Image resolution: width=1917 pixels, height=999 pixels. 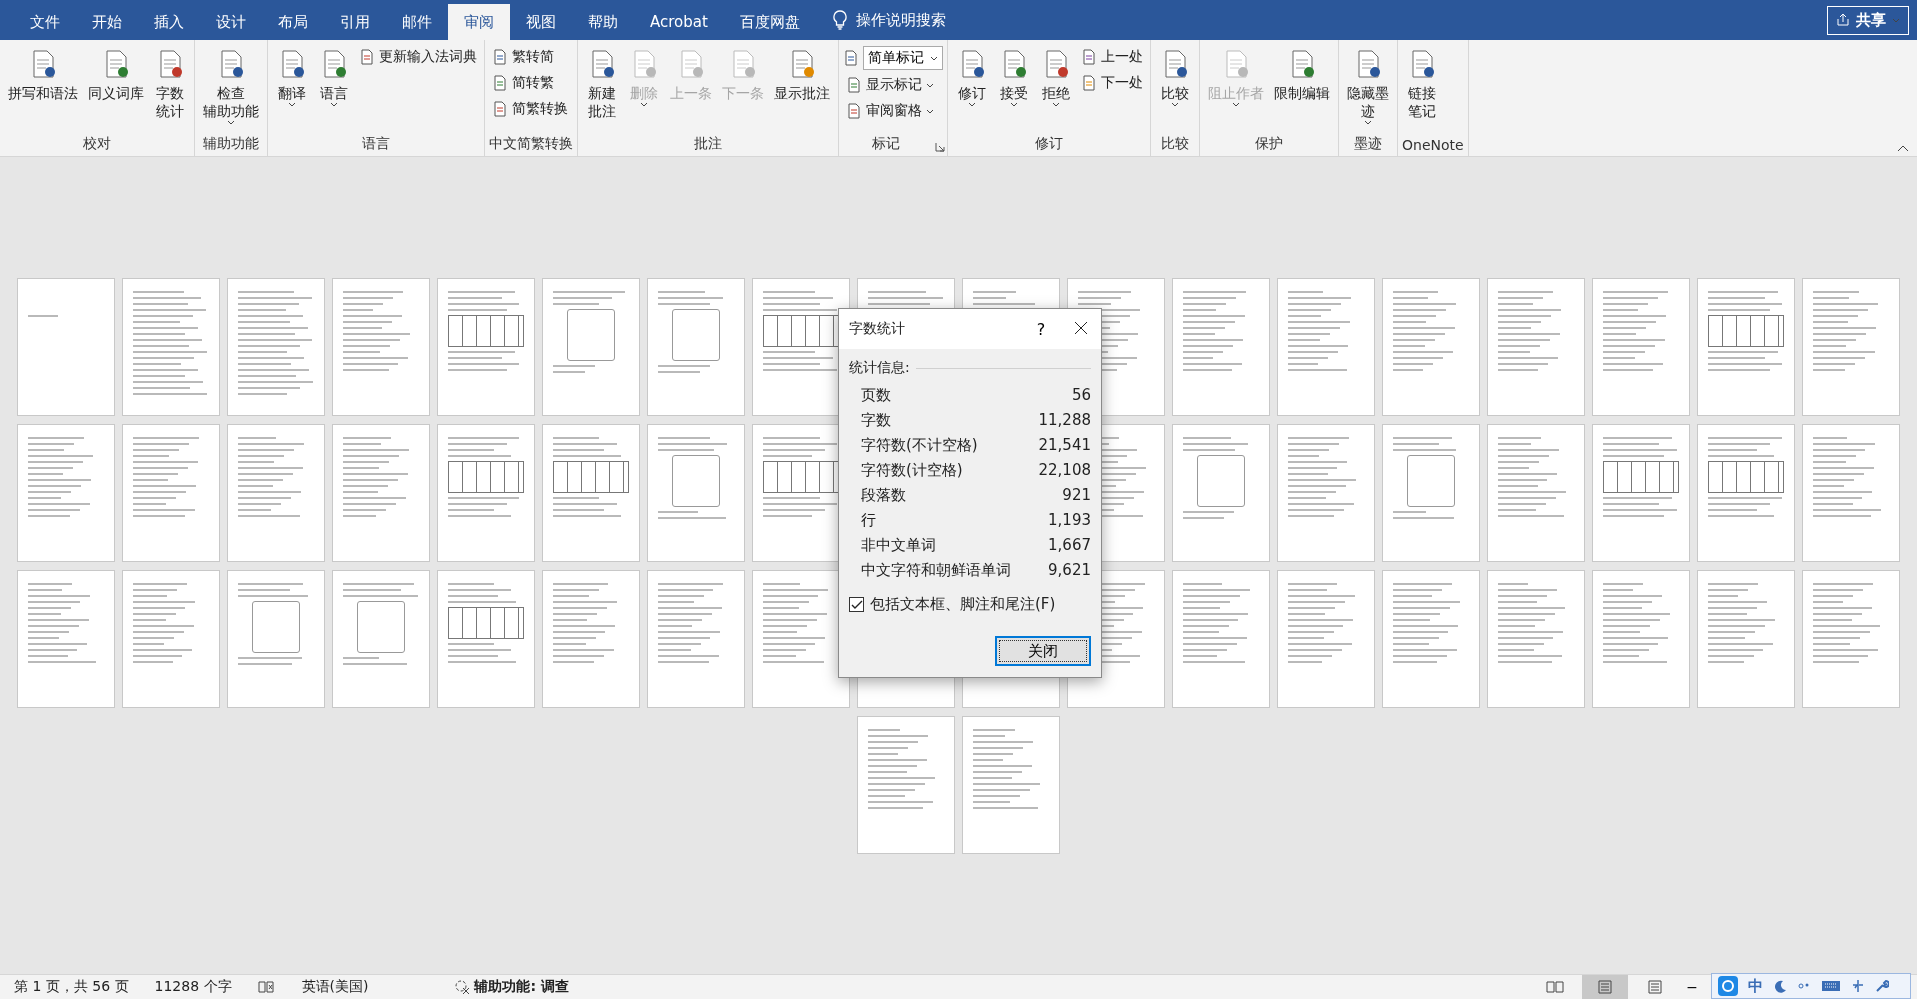 What do you see at coordinates (1368, 89) in the screenshot?
I see `ribbon-button: 隐藏墨 迹` at bounding box center [1368, 89].